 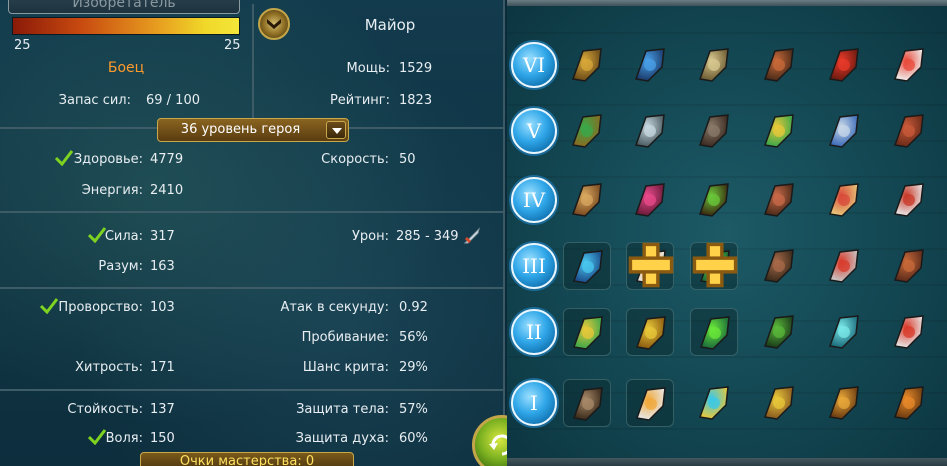 I want to click on power-label: Мощь:, so click(x=368, y=68).